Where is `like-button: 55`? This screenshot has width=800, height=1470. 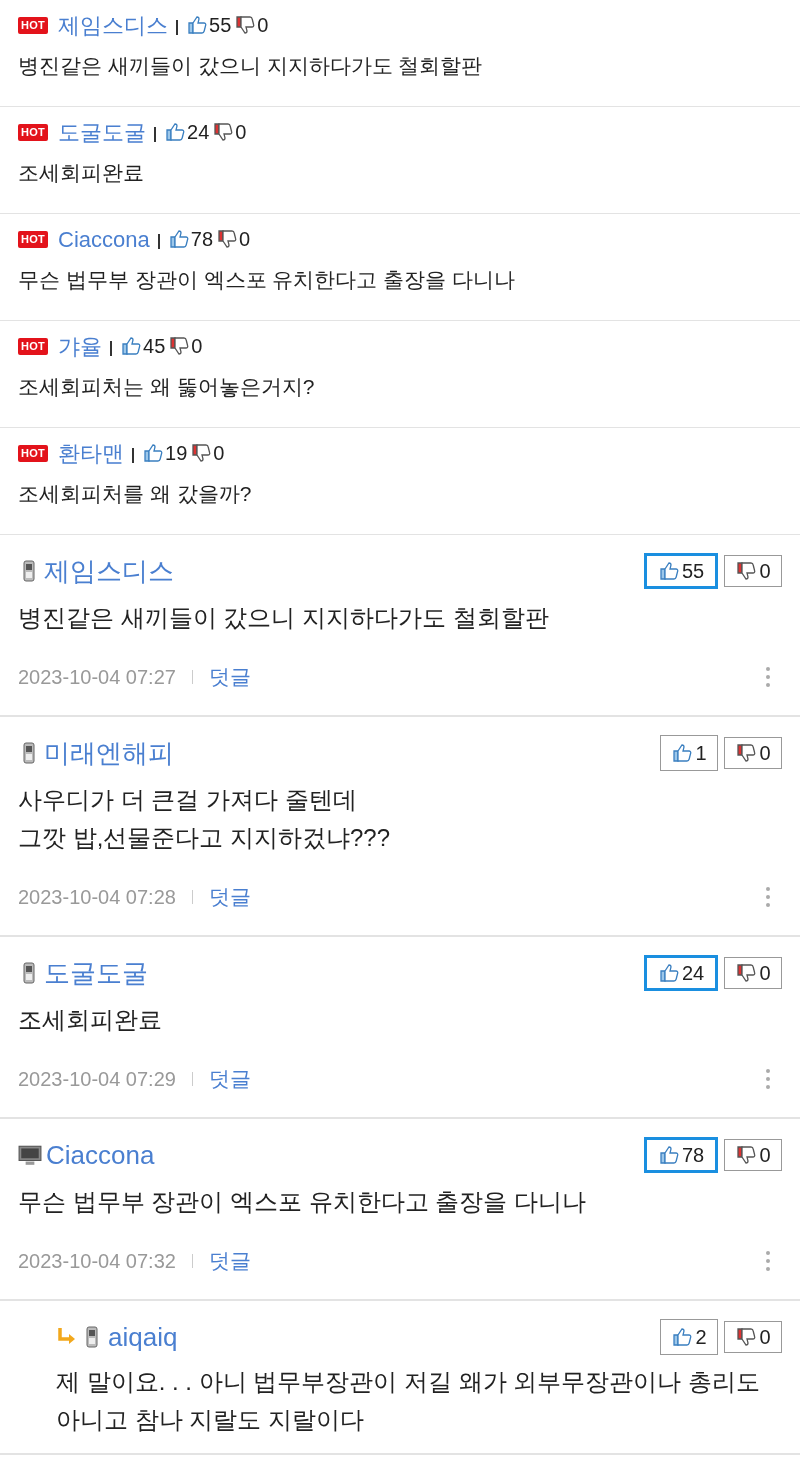
like-button: 55 is located at coordinates (681, 571).